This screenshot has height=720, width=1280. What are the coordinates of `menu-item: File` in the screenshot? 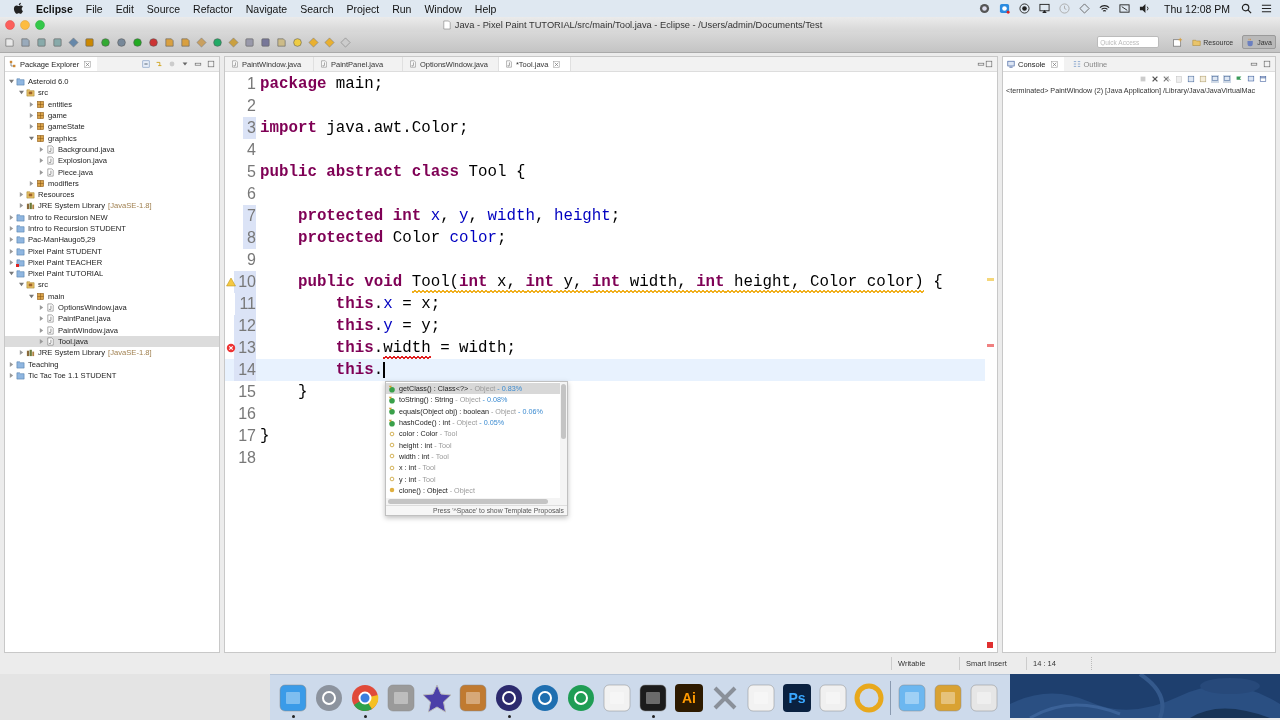 It's located at (94, 8).